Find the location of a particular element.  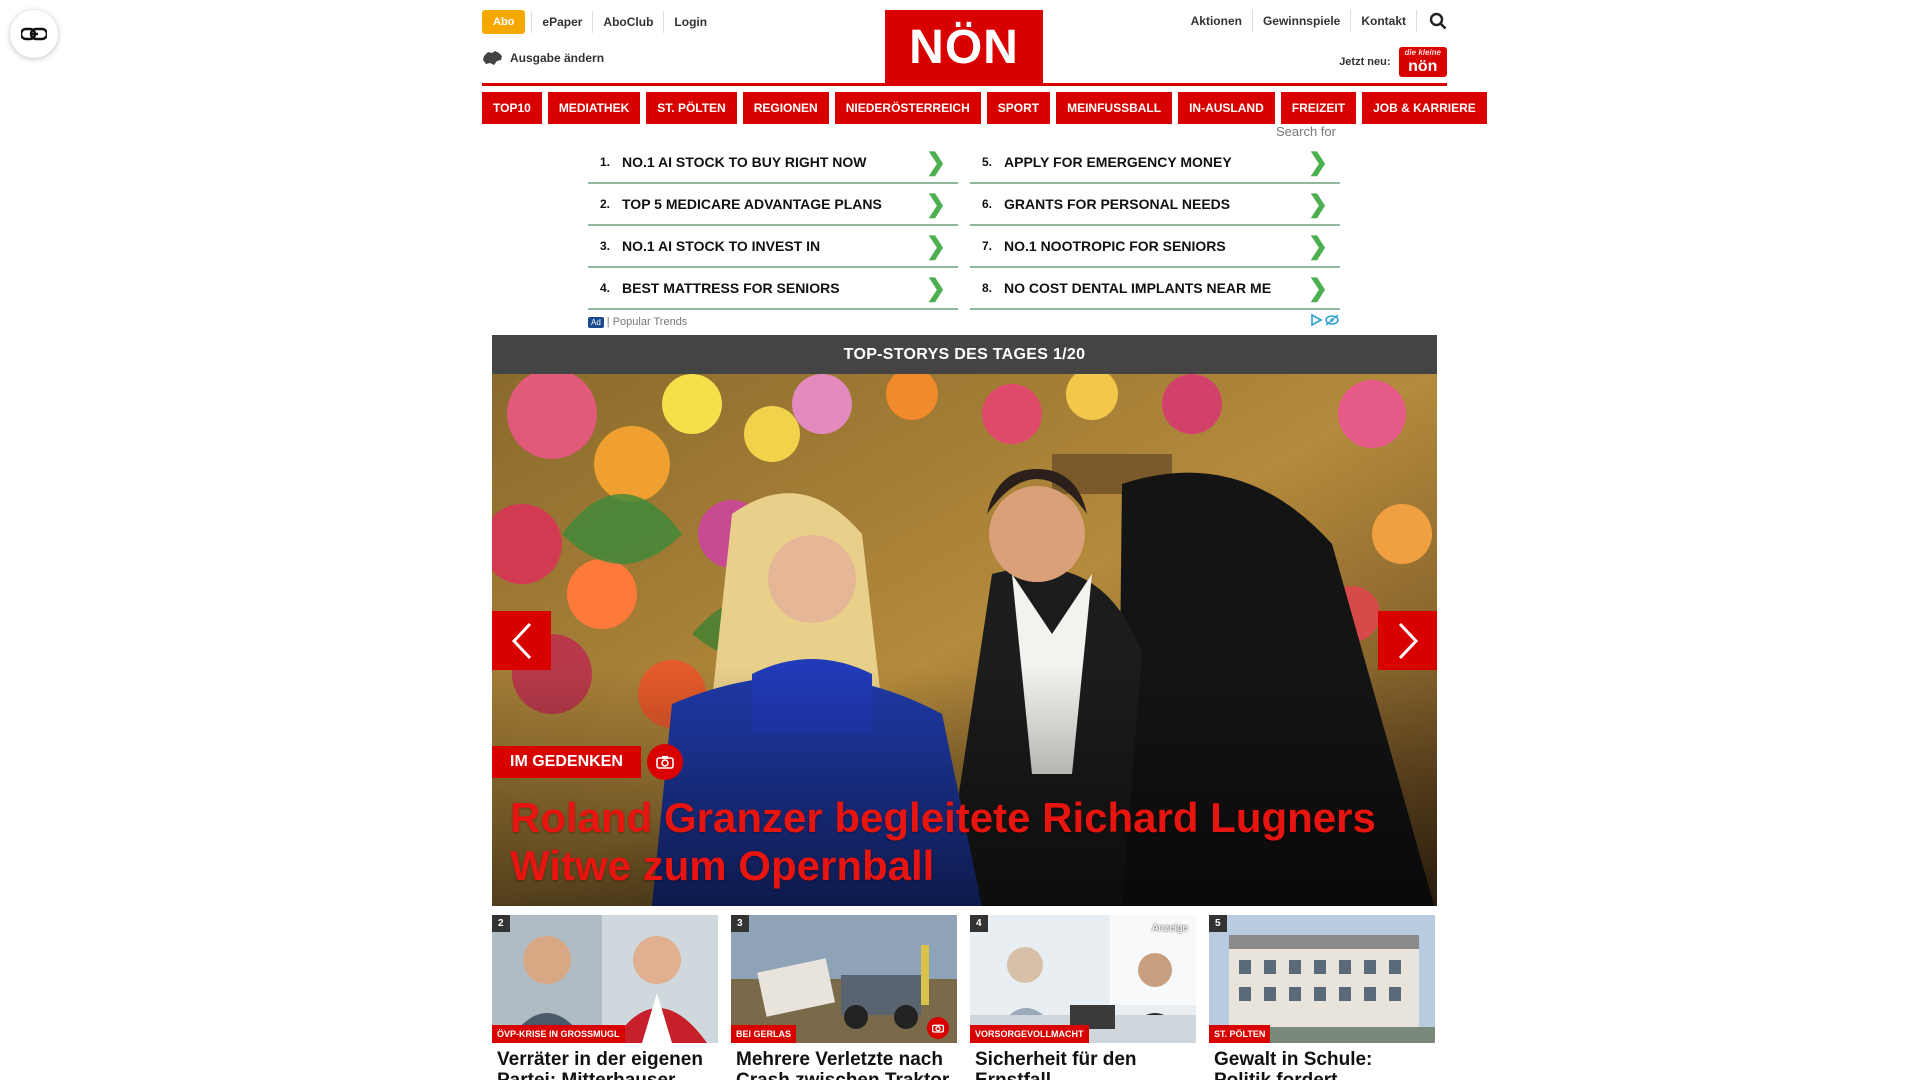

nav-item-freizeit: FREIZEIT is located at coordinates (1318, 108).